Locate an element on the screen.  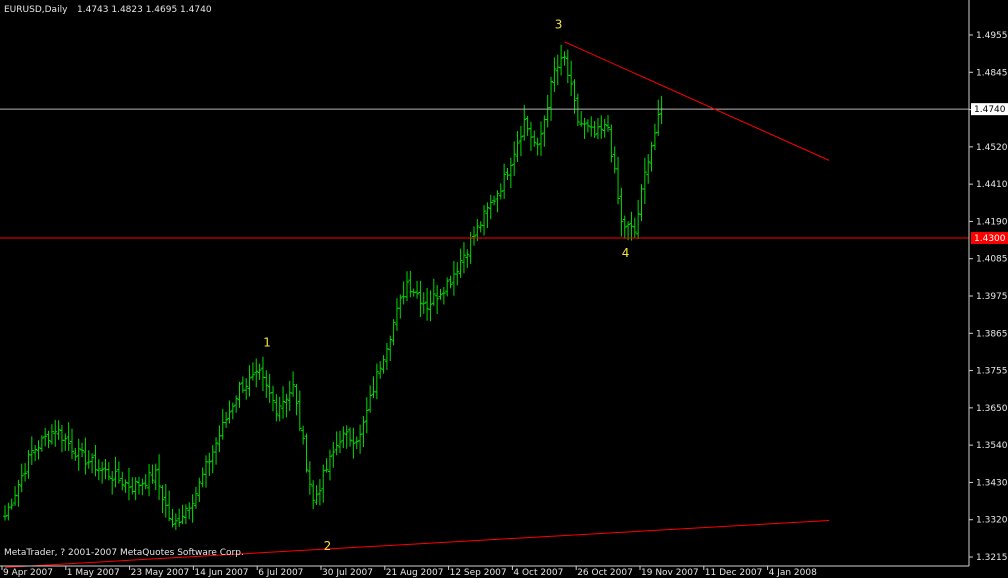
svg-text: 1.4740 is located at coordinates (990, 110).